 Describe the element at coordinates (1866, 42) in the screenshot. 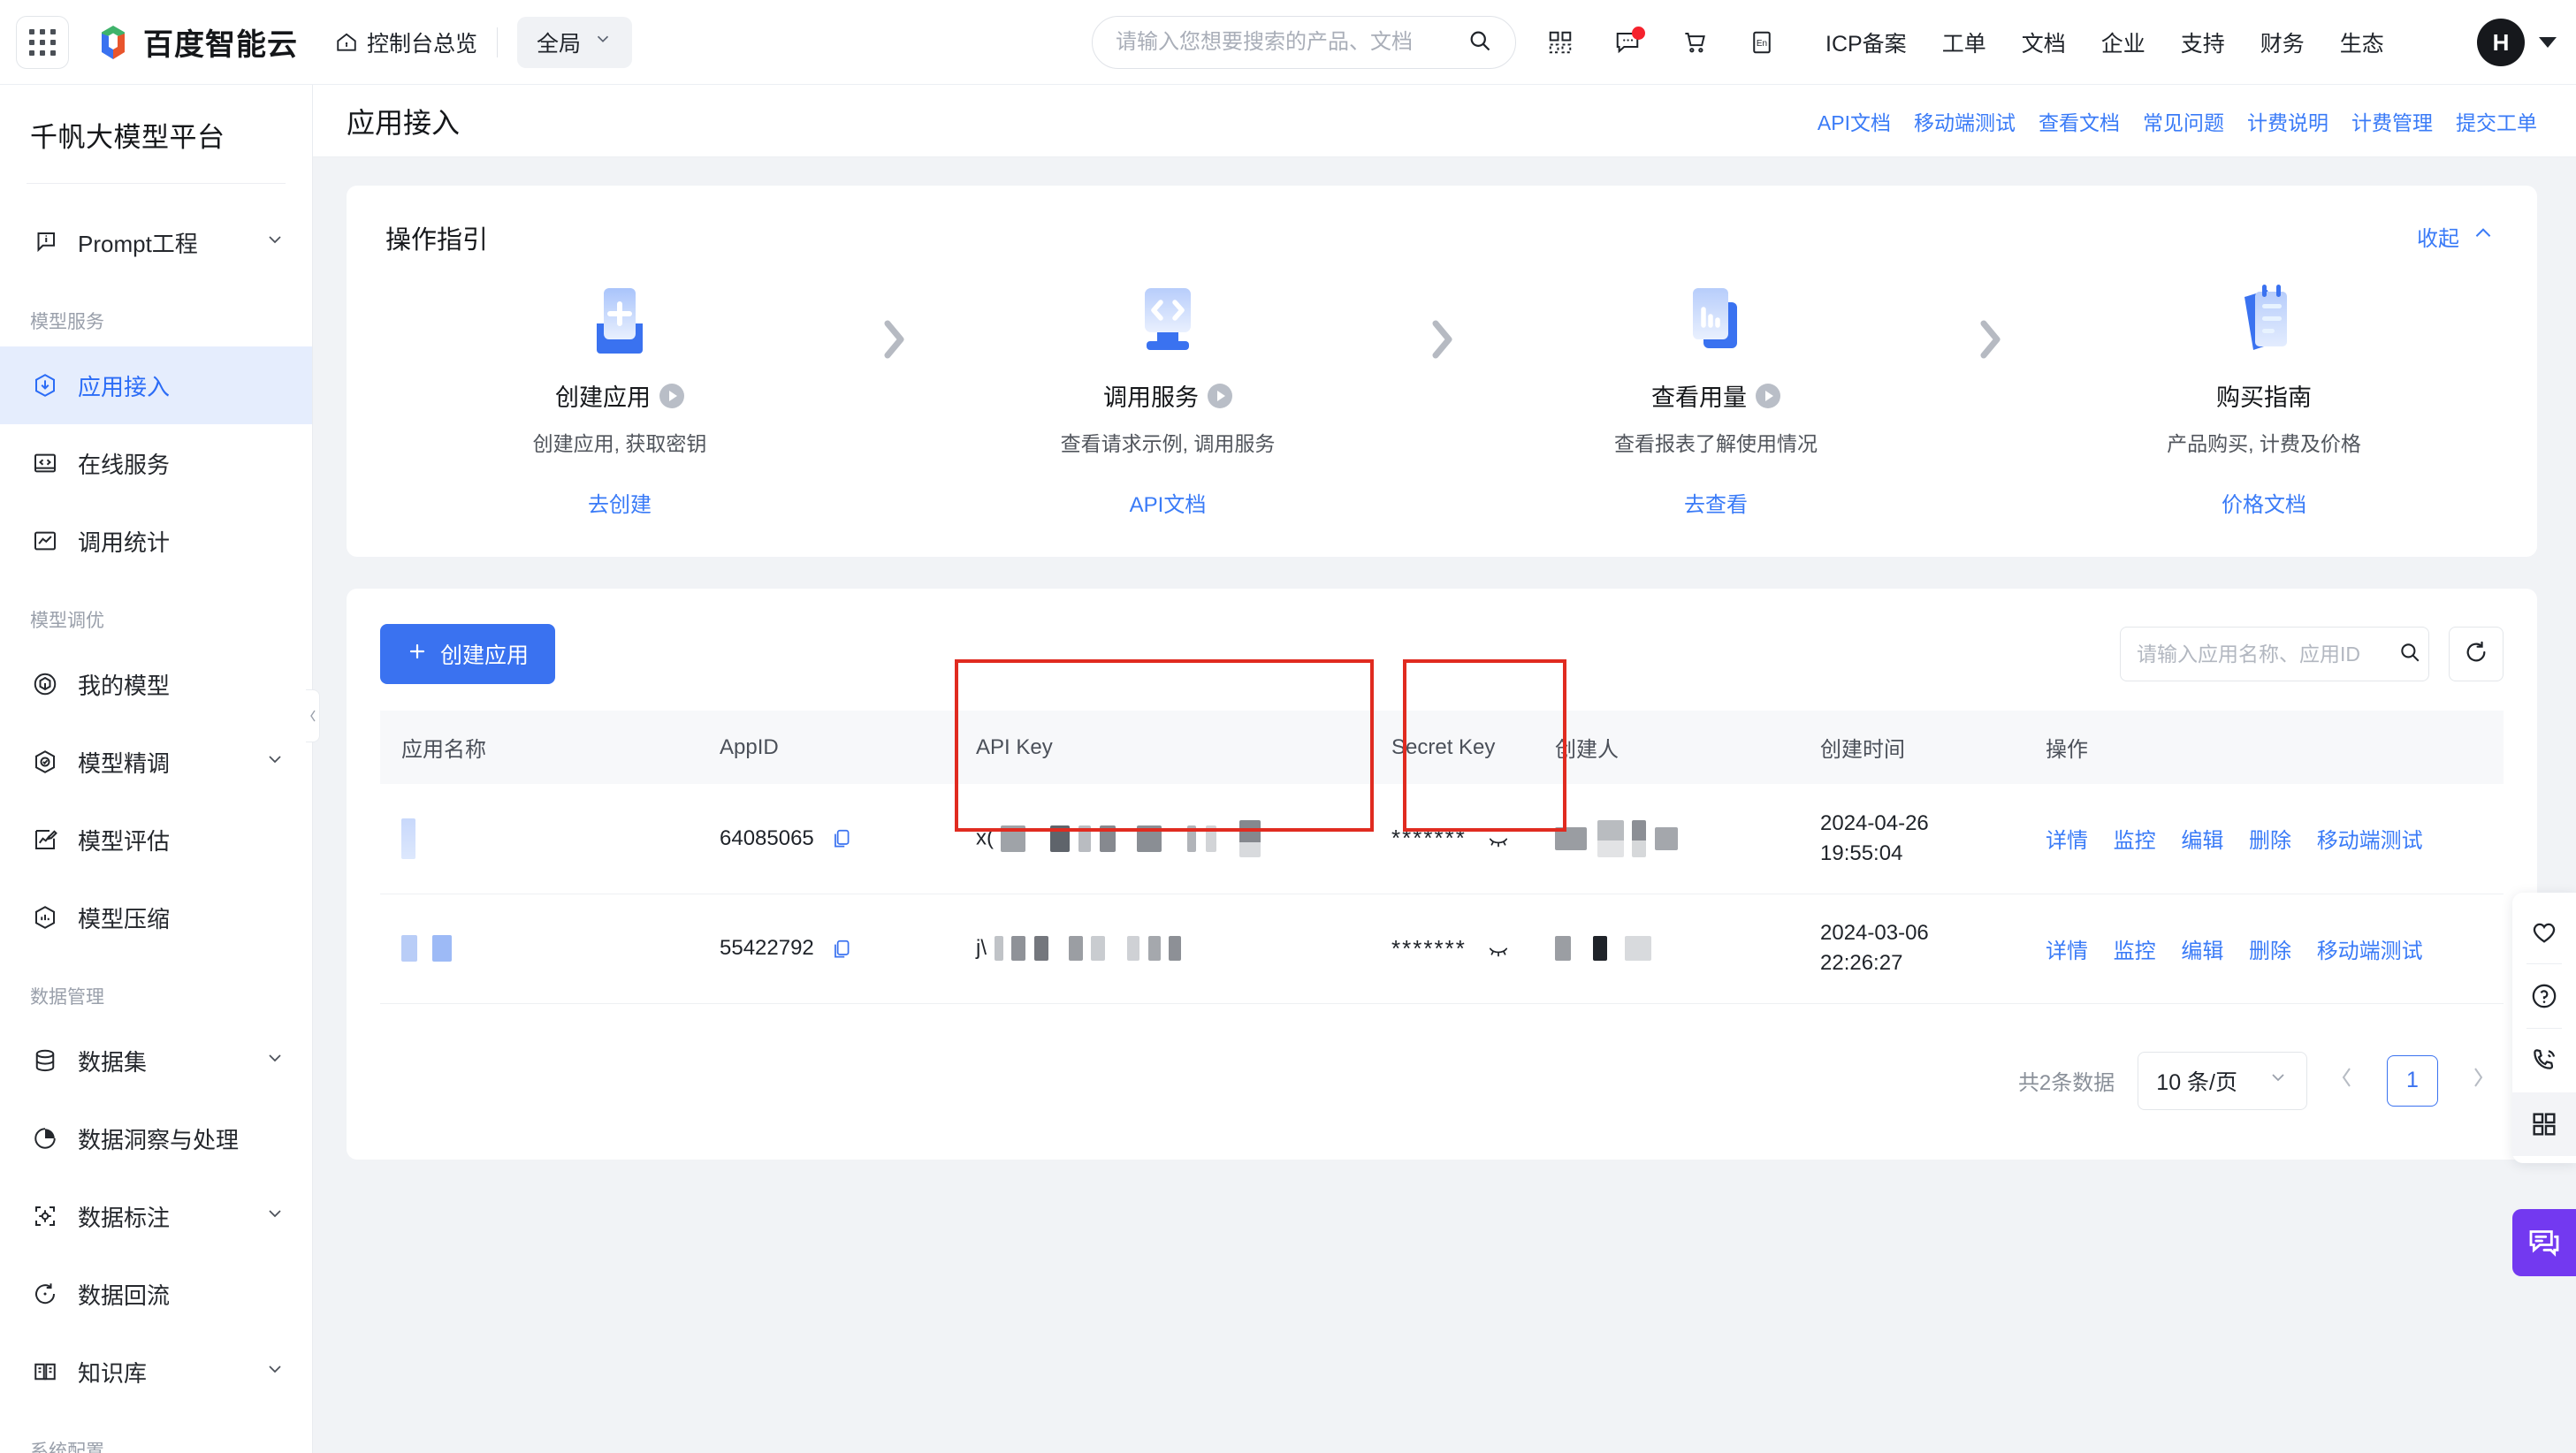

I see `topbar-link-icp: ICP备案` at that location.